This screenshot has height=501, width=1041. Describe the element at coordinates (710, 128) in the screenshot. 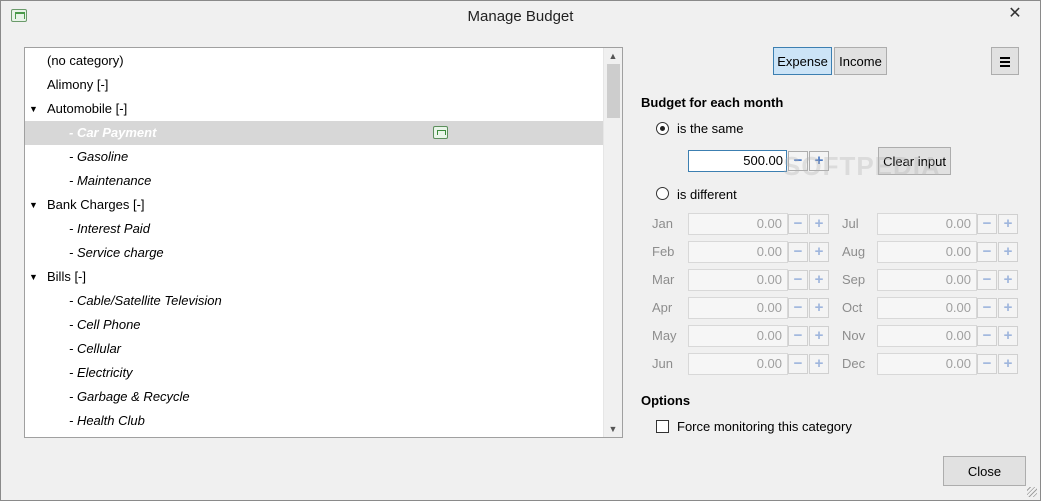

I see `same-label: is the same` at that location.